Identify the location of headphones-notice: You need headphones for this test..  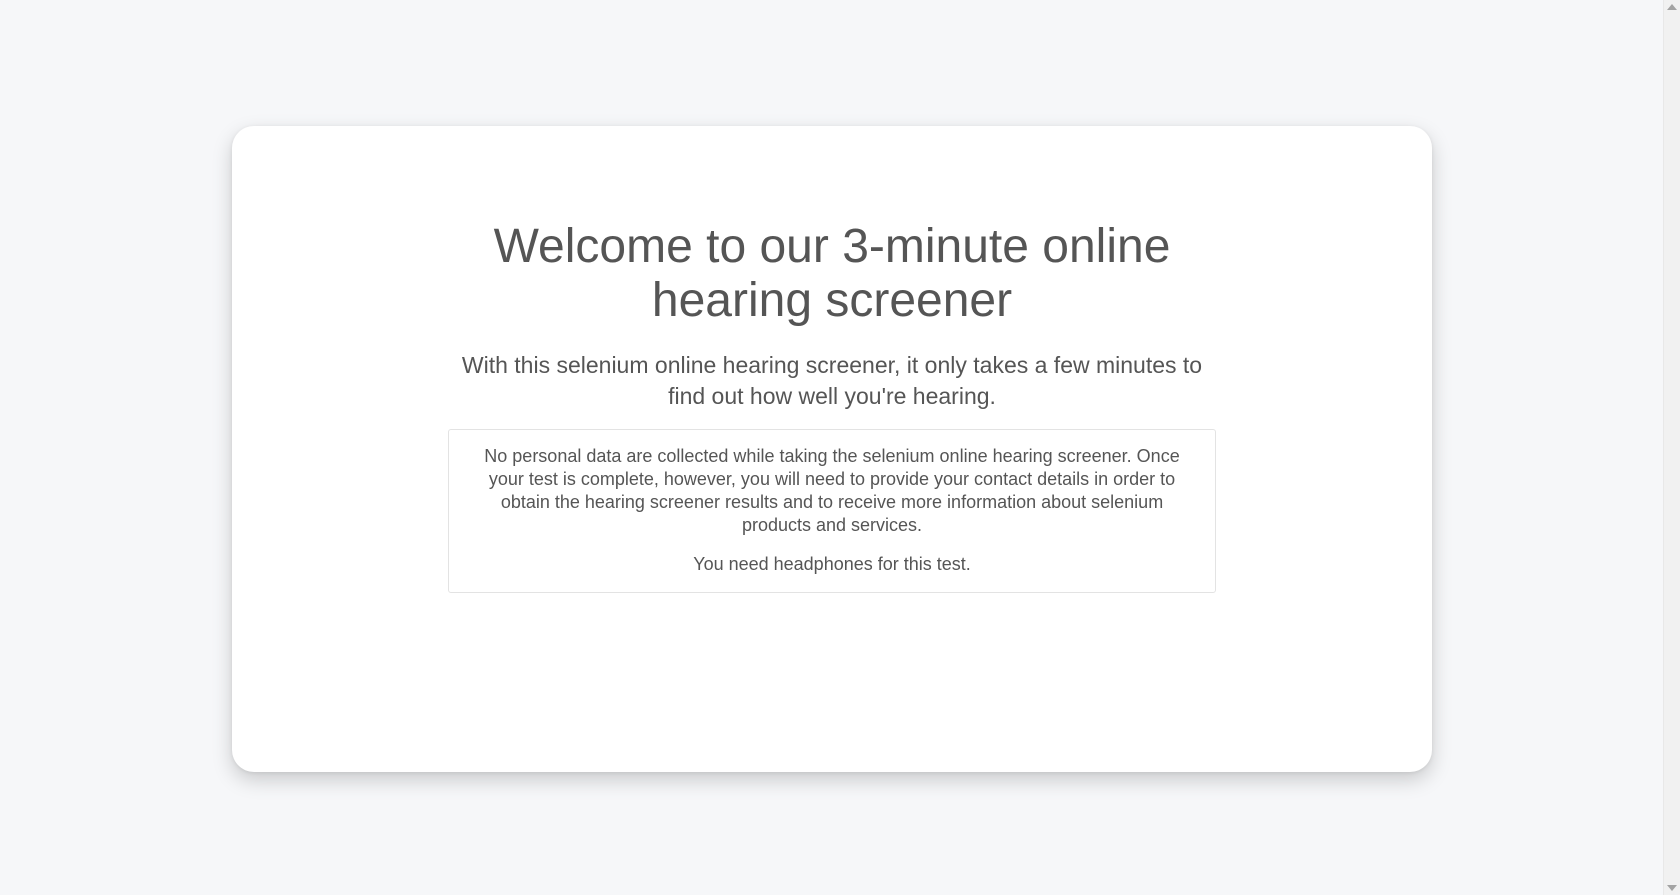
(832, 564).